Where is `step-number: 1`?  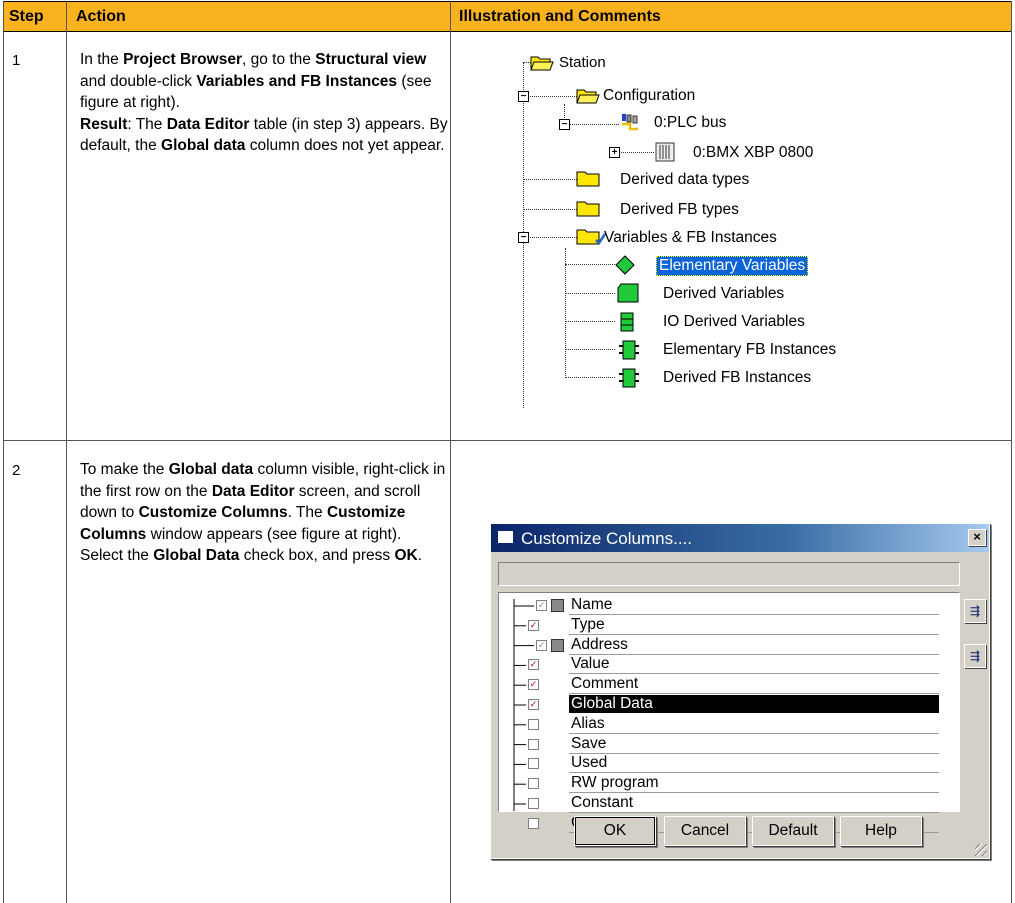 step-number: 1 is located at coordinates (16, 60).